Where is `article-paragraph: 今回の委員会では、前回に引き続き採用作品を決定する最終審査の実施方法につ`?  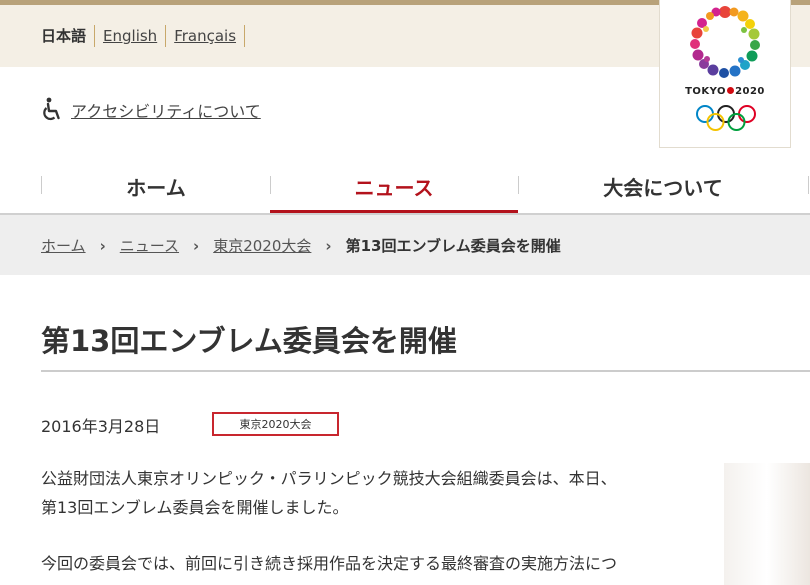
article-paragraph: 今回の委員会では、前回に引き続き採用作品を決定する最終審査の実施方法につ is located at coordinates (366, 563).